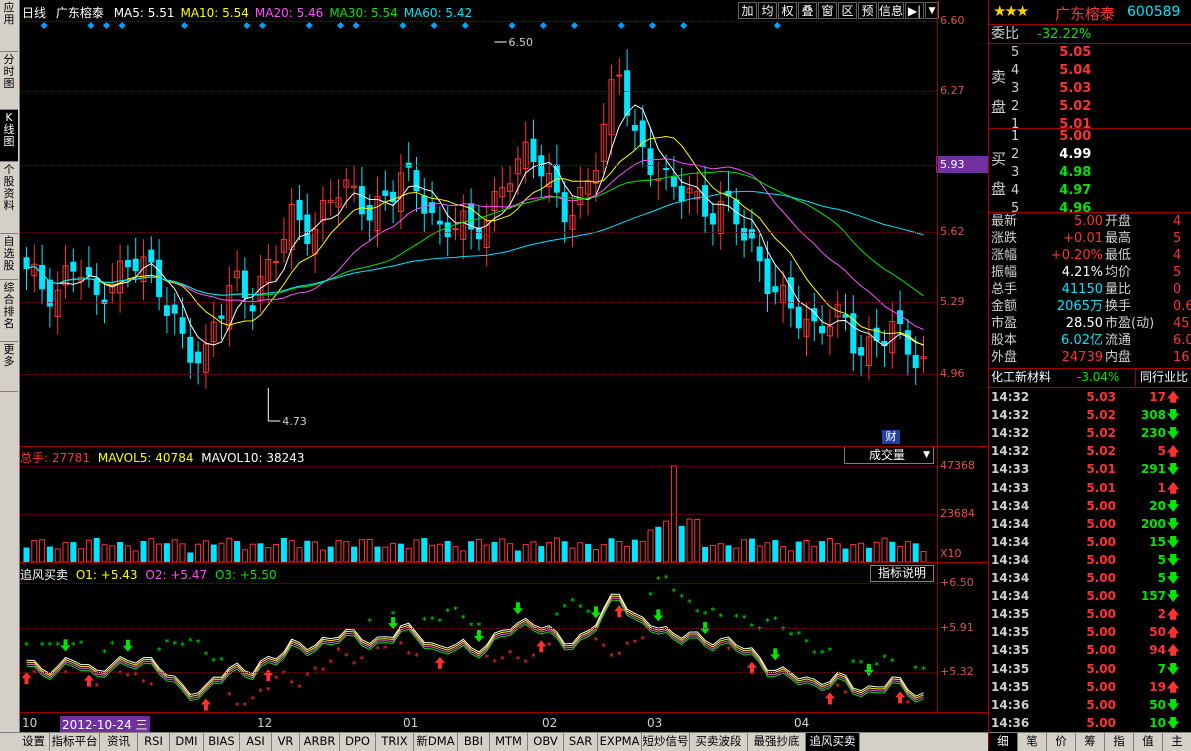  Describe the element at coordinates (9, 367) in the screenshot. I see `left-tab-6: 更多` at that location.